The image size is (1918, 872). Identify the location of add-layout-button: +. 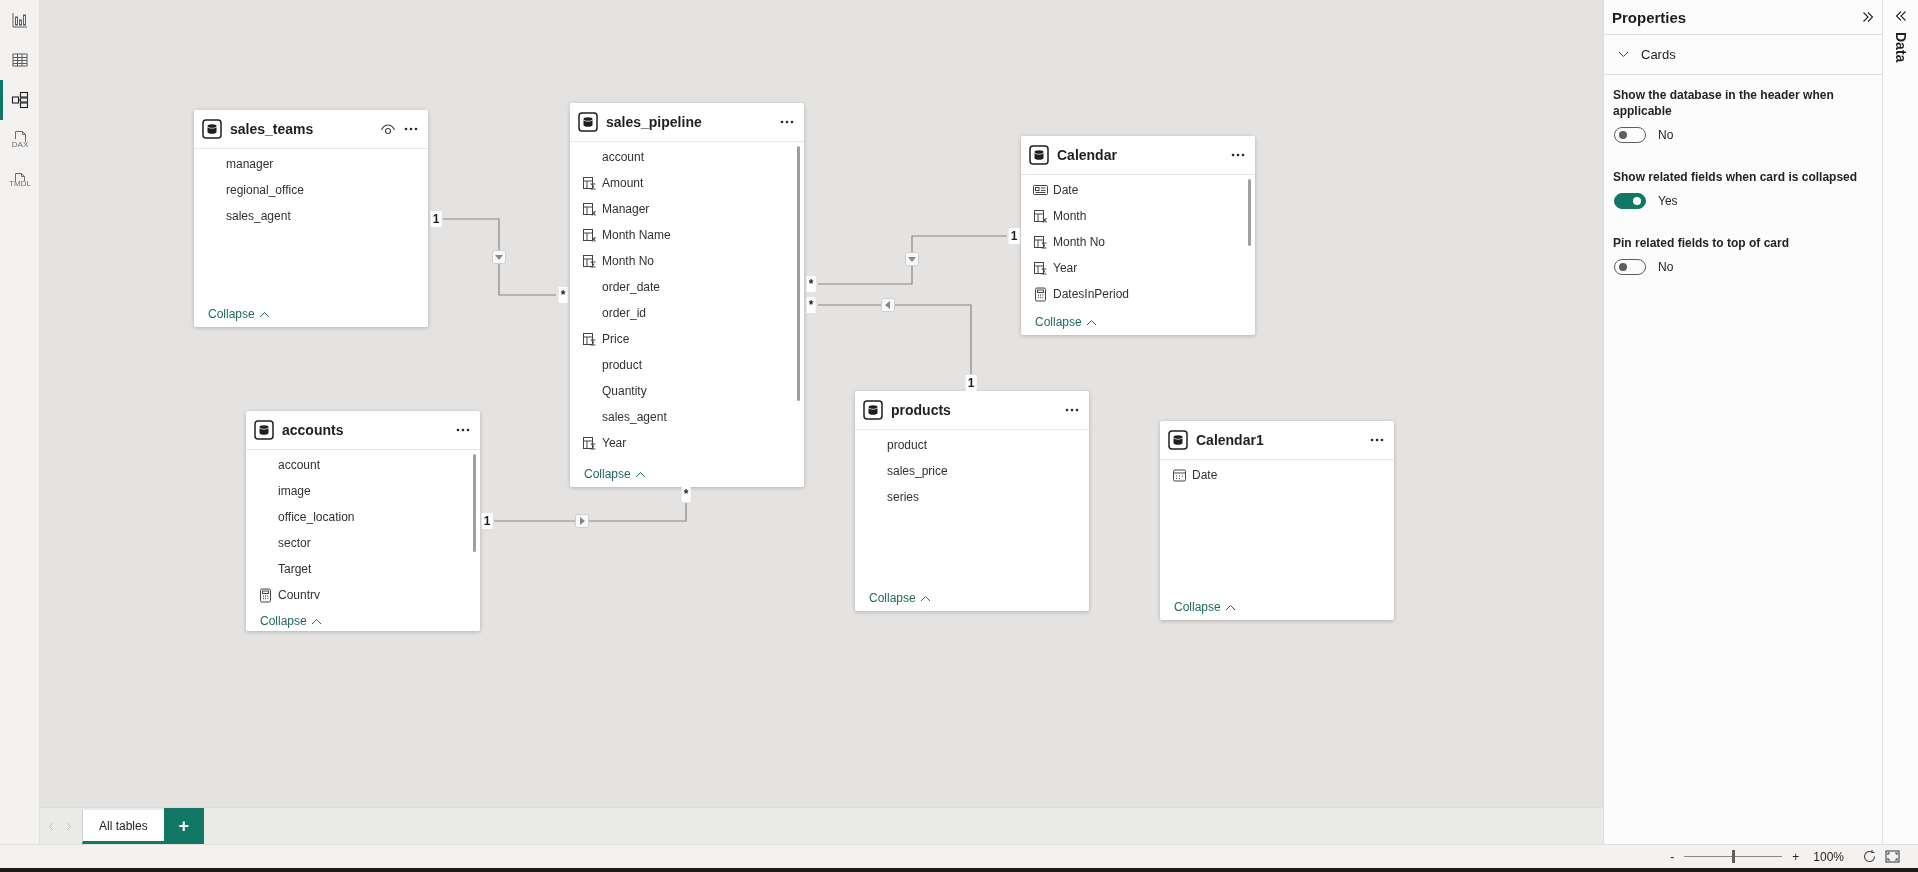
(183, 826).